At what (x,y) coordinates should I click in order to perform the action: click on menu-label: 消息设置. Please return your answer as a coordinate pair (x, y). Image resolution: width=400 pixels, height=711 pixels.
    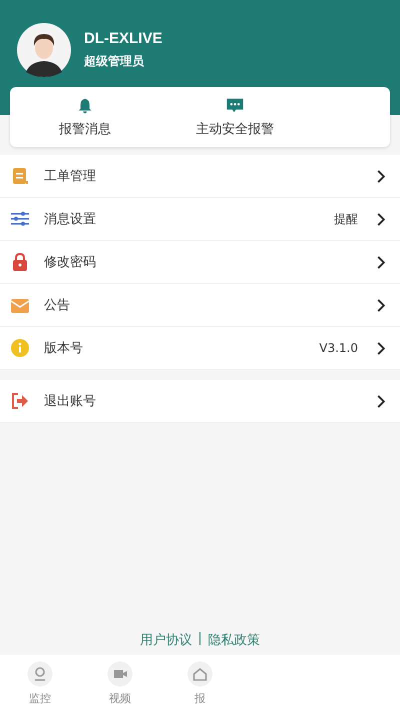
    Looking at the image, I should click on (70, 219).